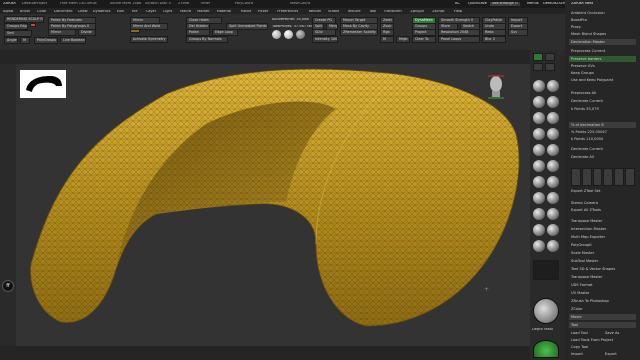 This screenshot has width=640, height=360. Describe the element at coordinates (8, 286) in the screenshot. I see `navigation-icon: ff` at that location.